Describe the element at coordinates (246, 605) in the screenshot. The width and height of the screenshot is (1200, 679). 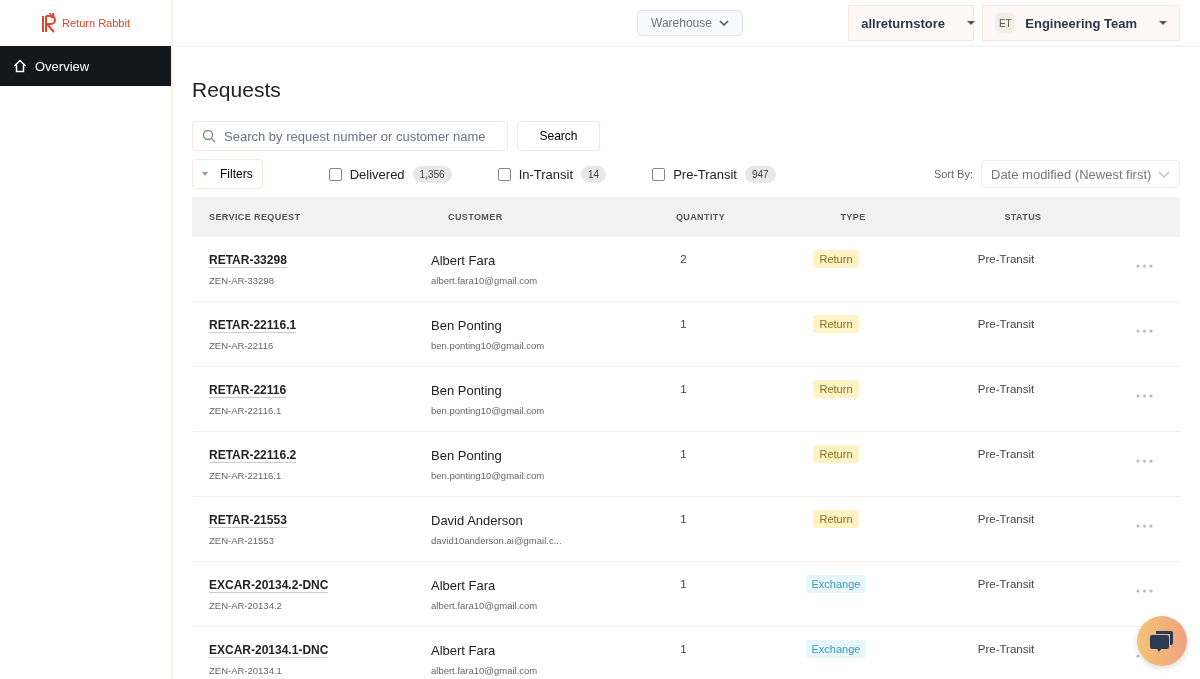
I see `reference-number: ZEN-AR-20134.2` at that location.